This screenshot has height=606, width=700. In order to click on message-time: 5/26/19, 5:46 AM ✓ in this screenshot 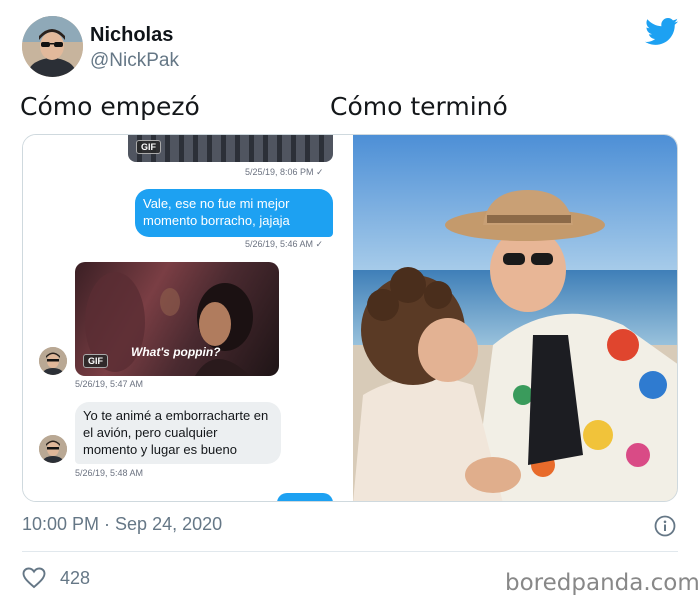, I will do `click(284, 244)`.